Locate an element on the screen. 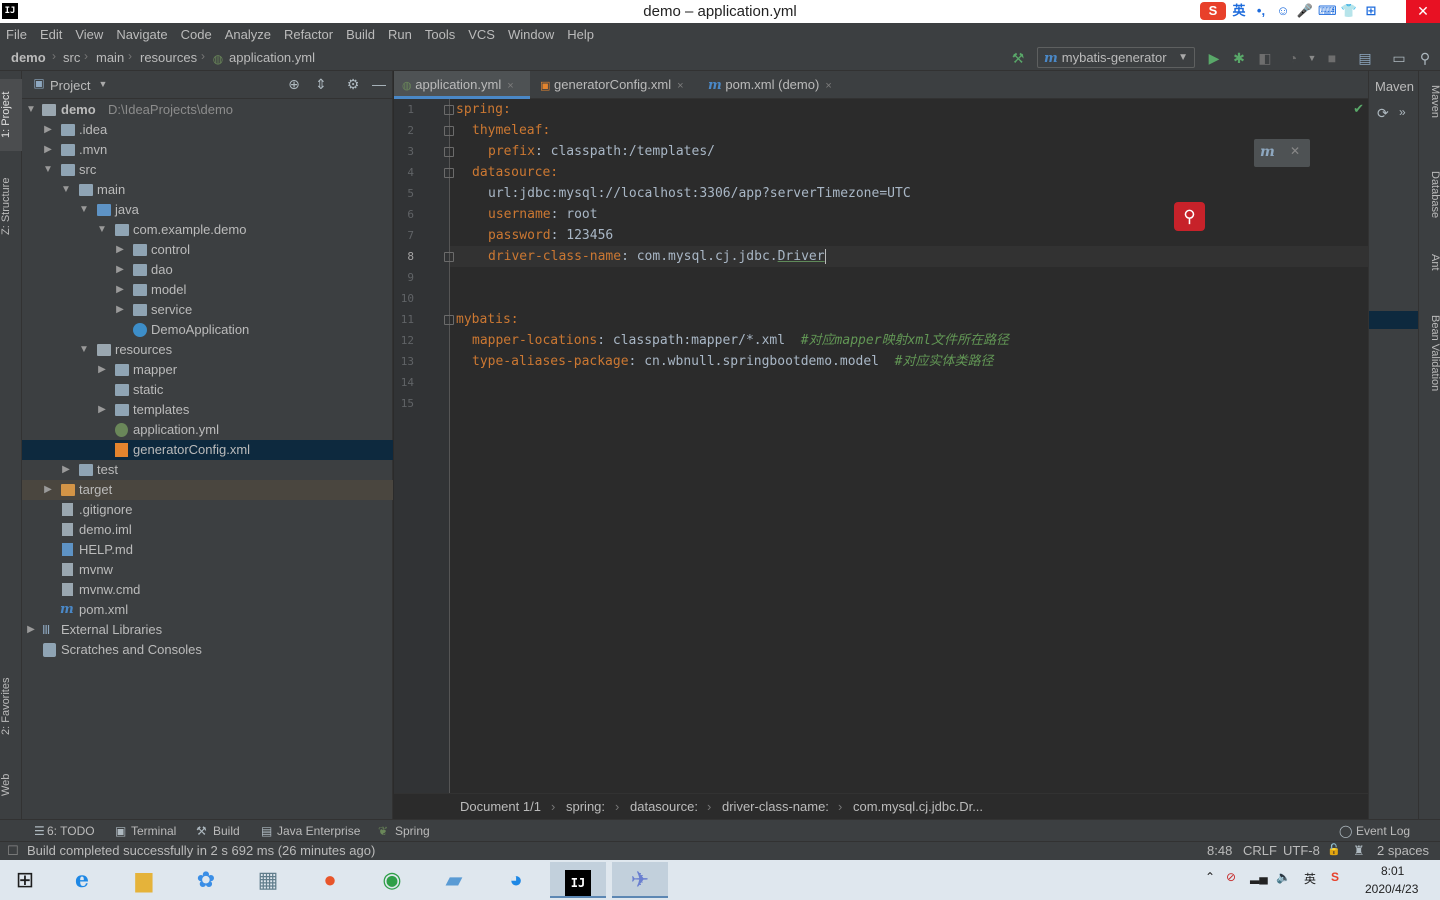 The width and height of the screenshot is (1440, 900). tab-project-tool: 1: Project is located at coordinates (11, 115).